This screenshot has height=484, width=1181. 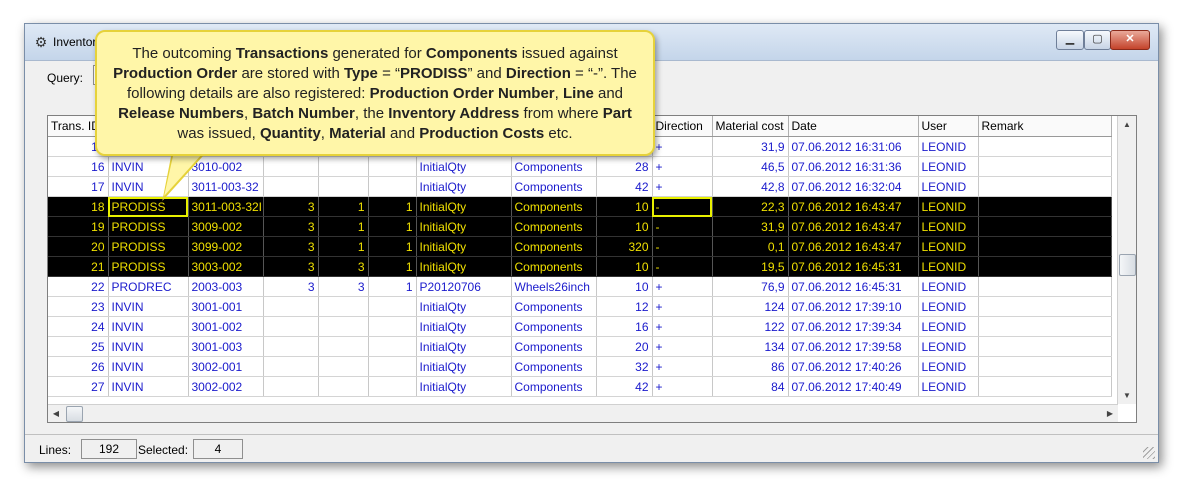 I want to click on table-cell: 19,5, so click(x=750, y=266).